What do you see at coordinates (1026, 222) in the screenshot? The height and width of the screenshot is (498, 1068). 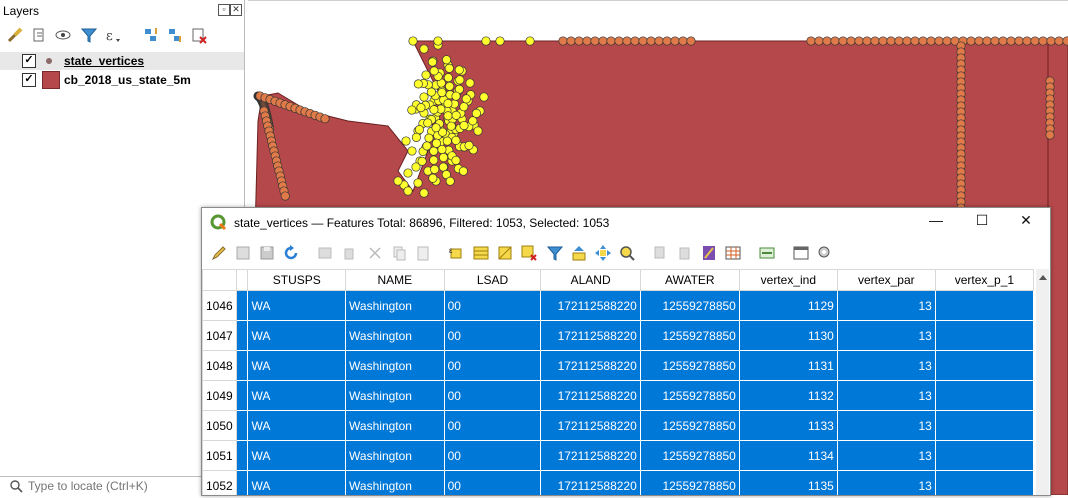 I see `close-button: ✕` at bounding box center [1026, 222].